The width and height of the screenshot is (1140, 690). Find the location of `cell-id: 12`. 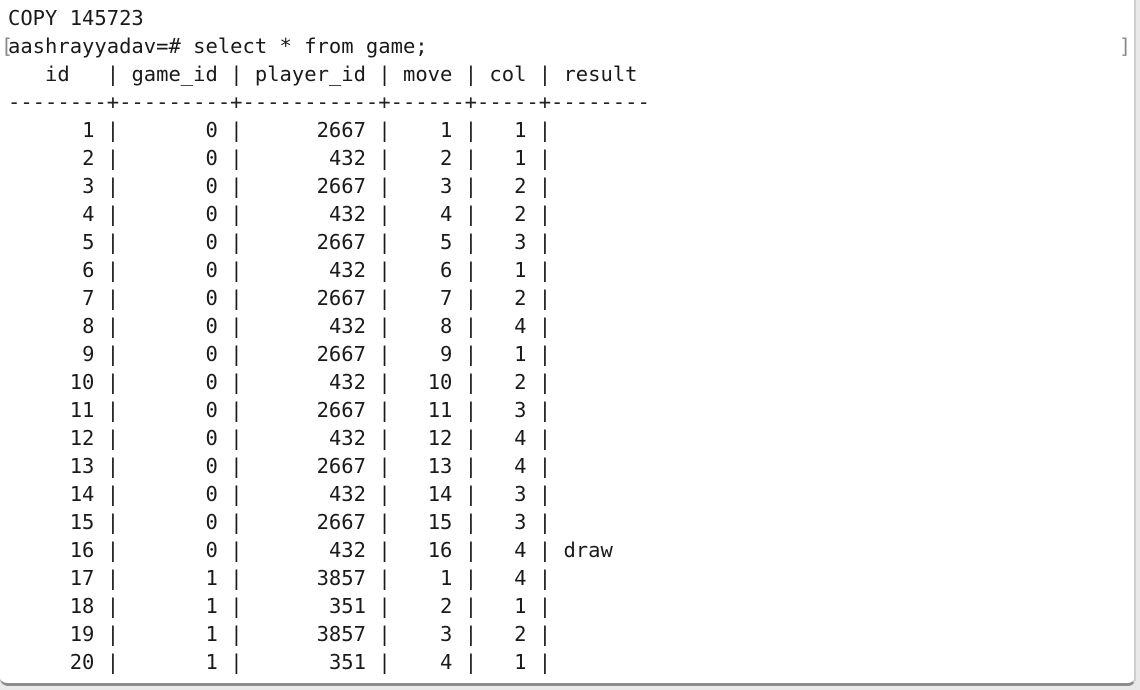

cell-id: 12 is located at coordinates (82, 438).